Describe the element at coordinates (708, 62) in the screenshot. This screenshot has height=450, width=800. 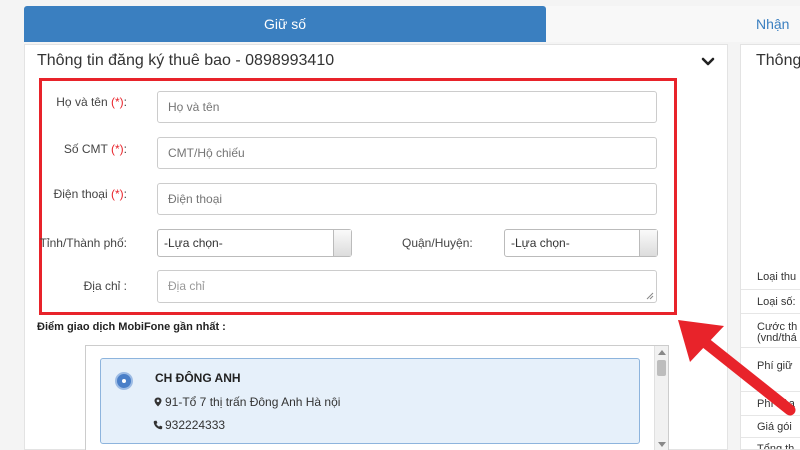
I see `chevron-down-icon` at that location.